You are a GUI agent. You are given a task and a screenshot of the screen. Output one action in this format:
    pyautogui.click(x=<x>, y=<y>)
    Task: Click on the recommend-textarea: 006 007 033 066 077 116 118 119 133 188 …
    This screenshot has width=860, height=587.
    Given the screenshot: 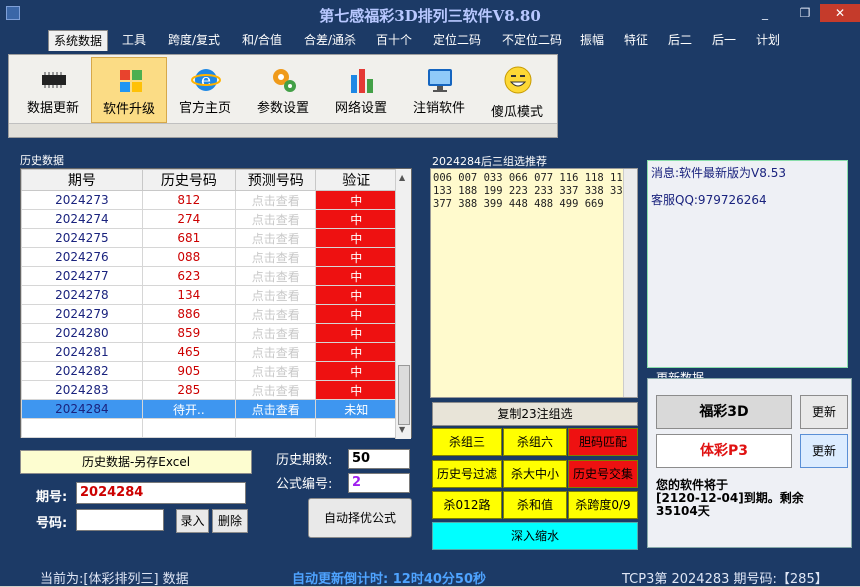 What is the action you would take?
    pyautogui.click(x=534, y=283)
    